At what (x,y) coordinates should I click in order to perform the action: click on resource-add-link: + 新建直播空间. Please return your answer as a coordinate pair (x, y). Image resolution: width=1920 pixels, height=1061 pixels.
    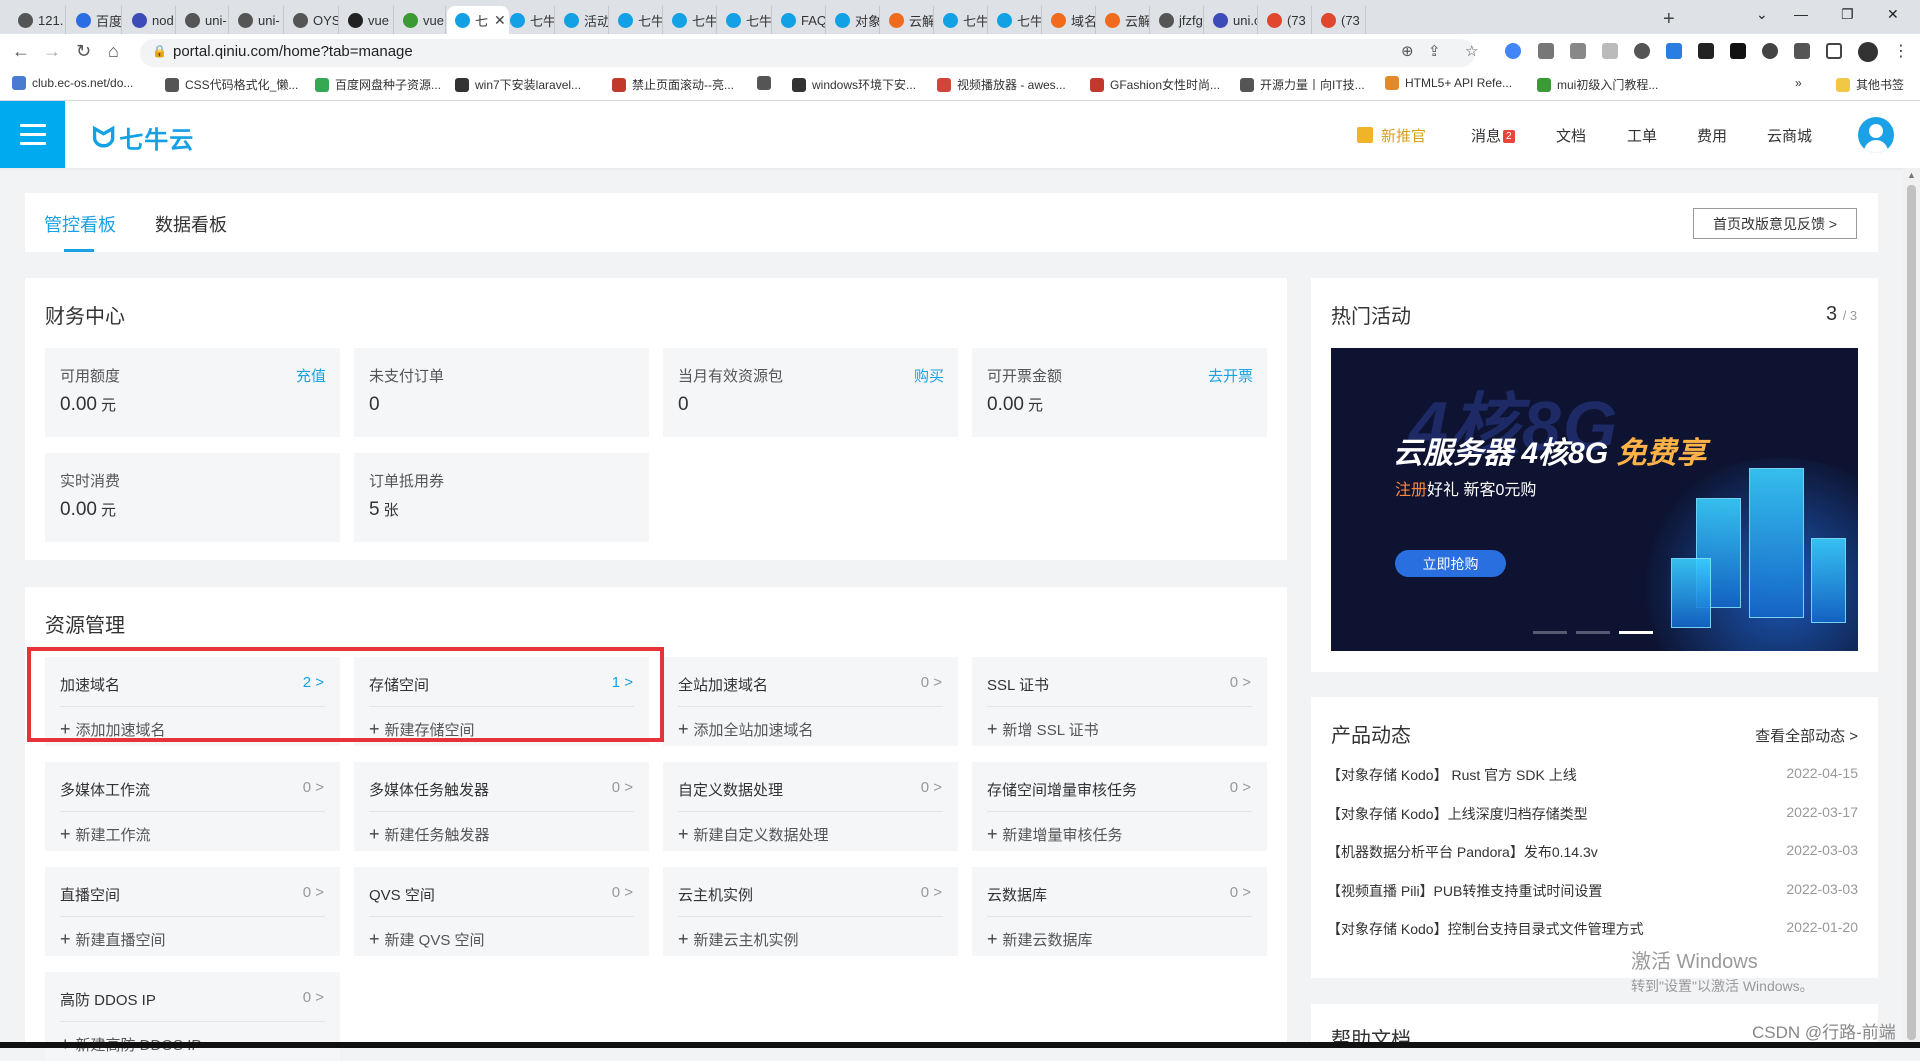
    Looking at the image, I should click on (113, 939).